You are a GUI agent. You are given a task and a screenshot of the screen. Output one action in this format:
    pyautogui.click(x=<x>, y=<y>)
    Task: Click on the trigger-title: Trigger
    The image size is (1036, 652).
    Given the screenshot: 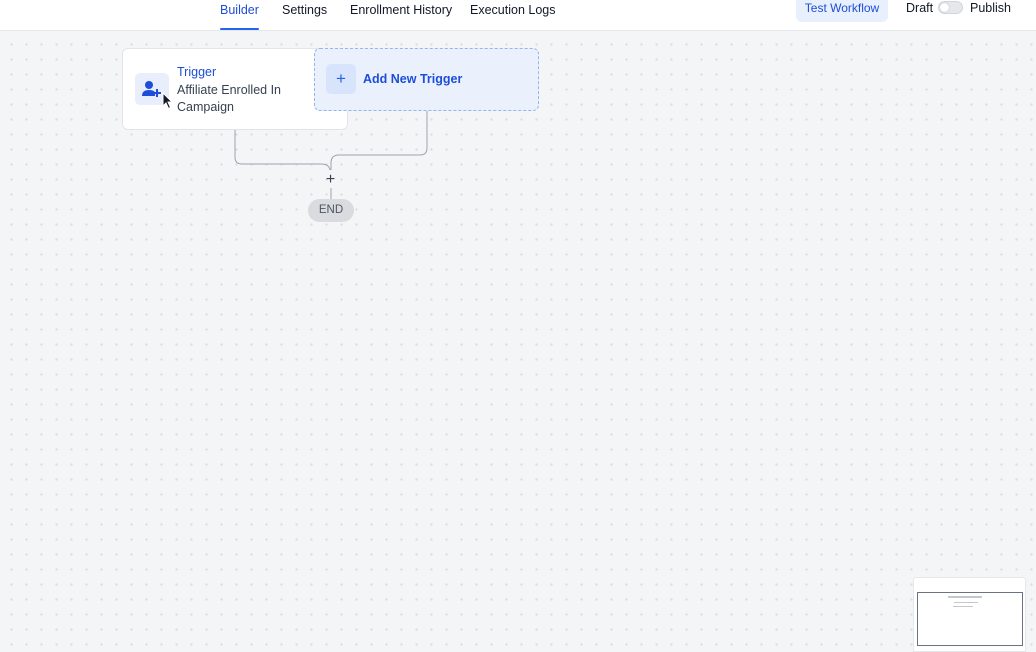 What is the action you would take?
    pyautogui.click(x=197, y=72)
    